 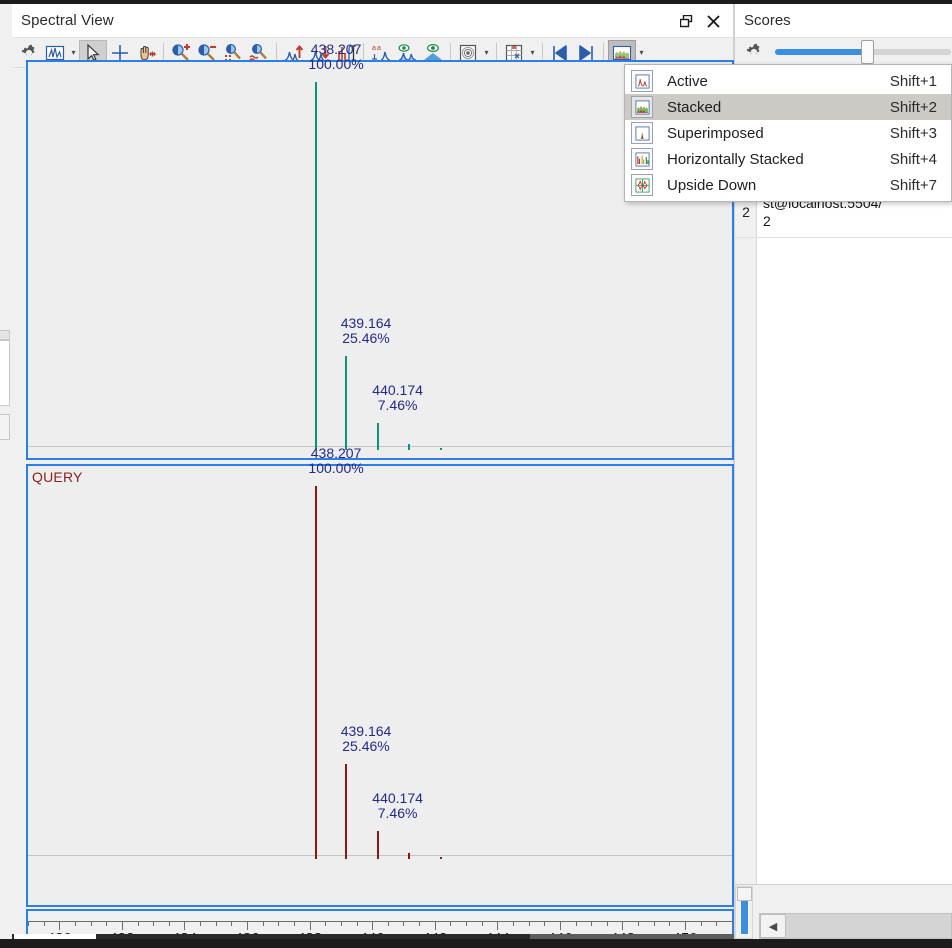 I want to click on menu-item-shortcut: Shift+3, so click(x=913, y=133).